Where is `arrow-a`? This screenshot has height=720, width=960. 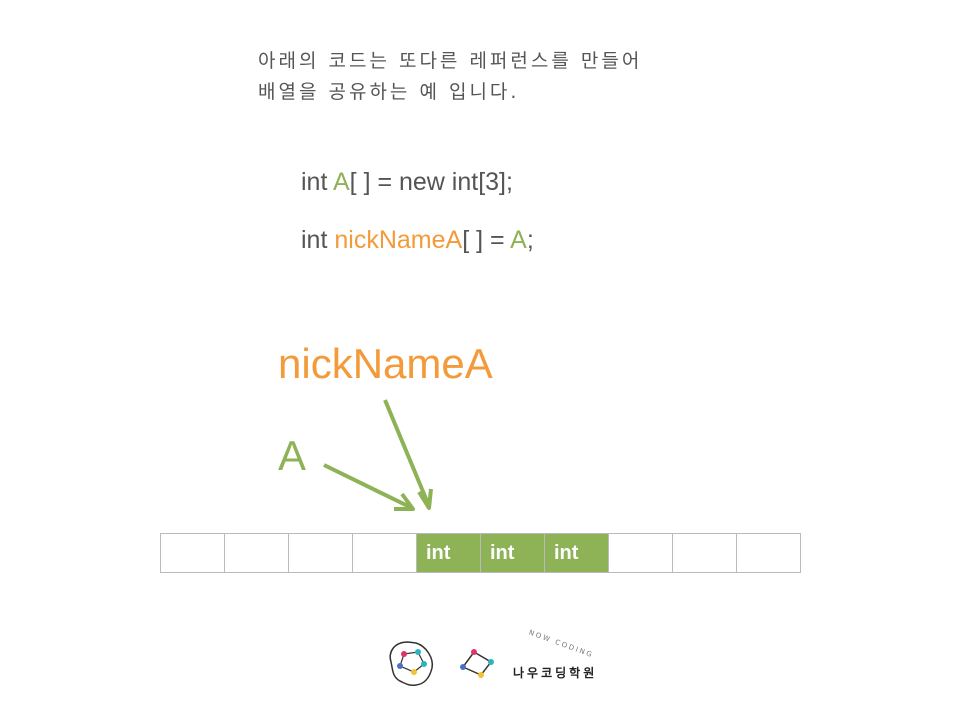 arrow-a is located at coordinates (368, 486).